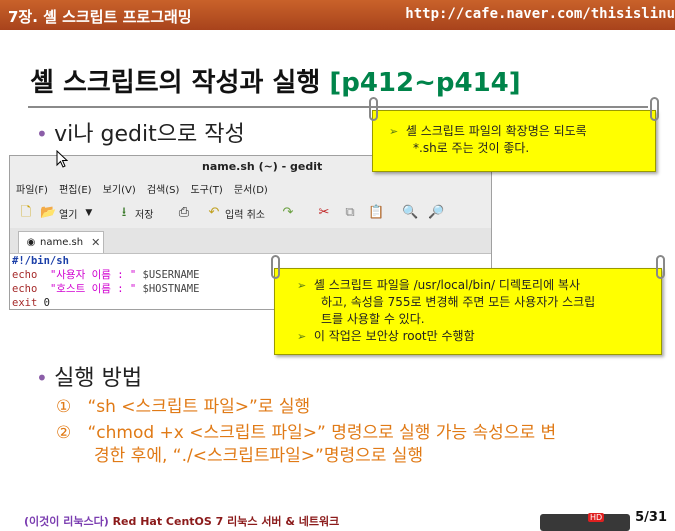 The image size is (675, 531). Describe the element at coordinates (64, 433) in the screenshot. I see `ordered-item-number: ②` at that location.